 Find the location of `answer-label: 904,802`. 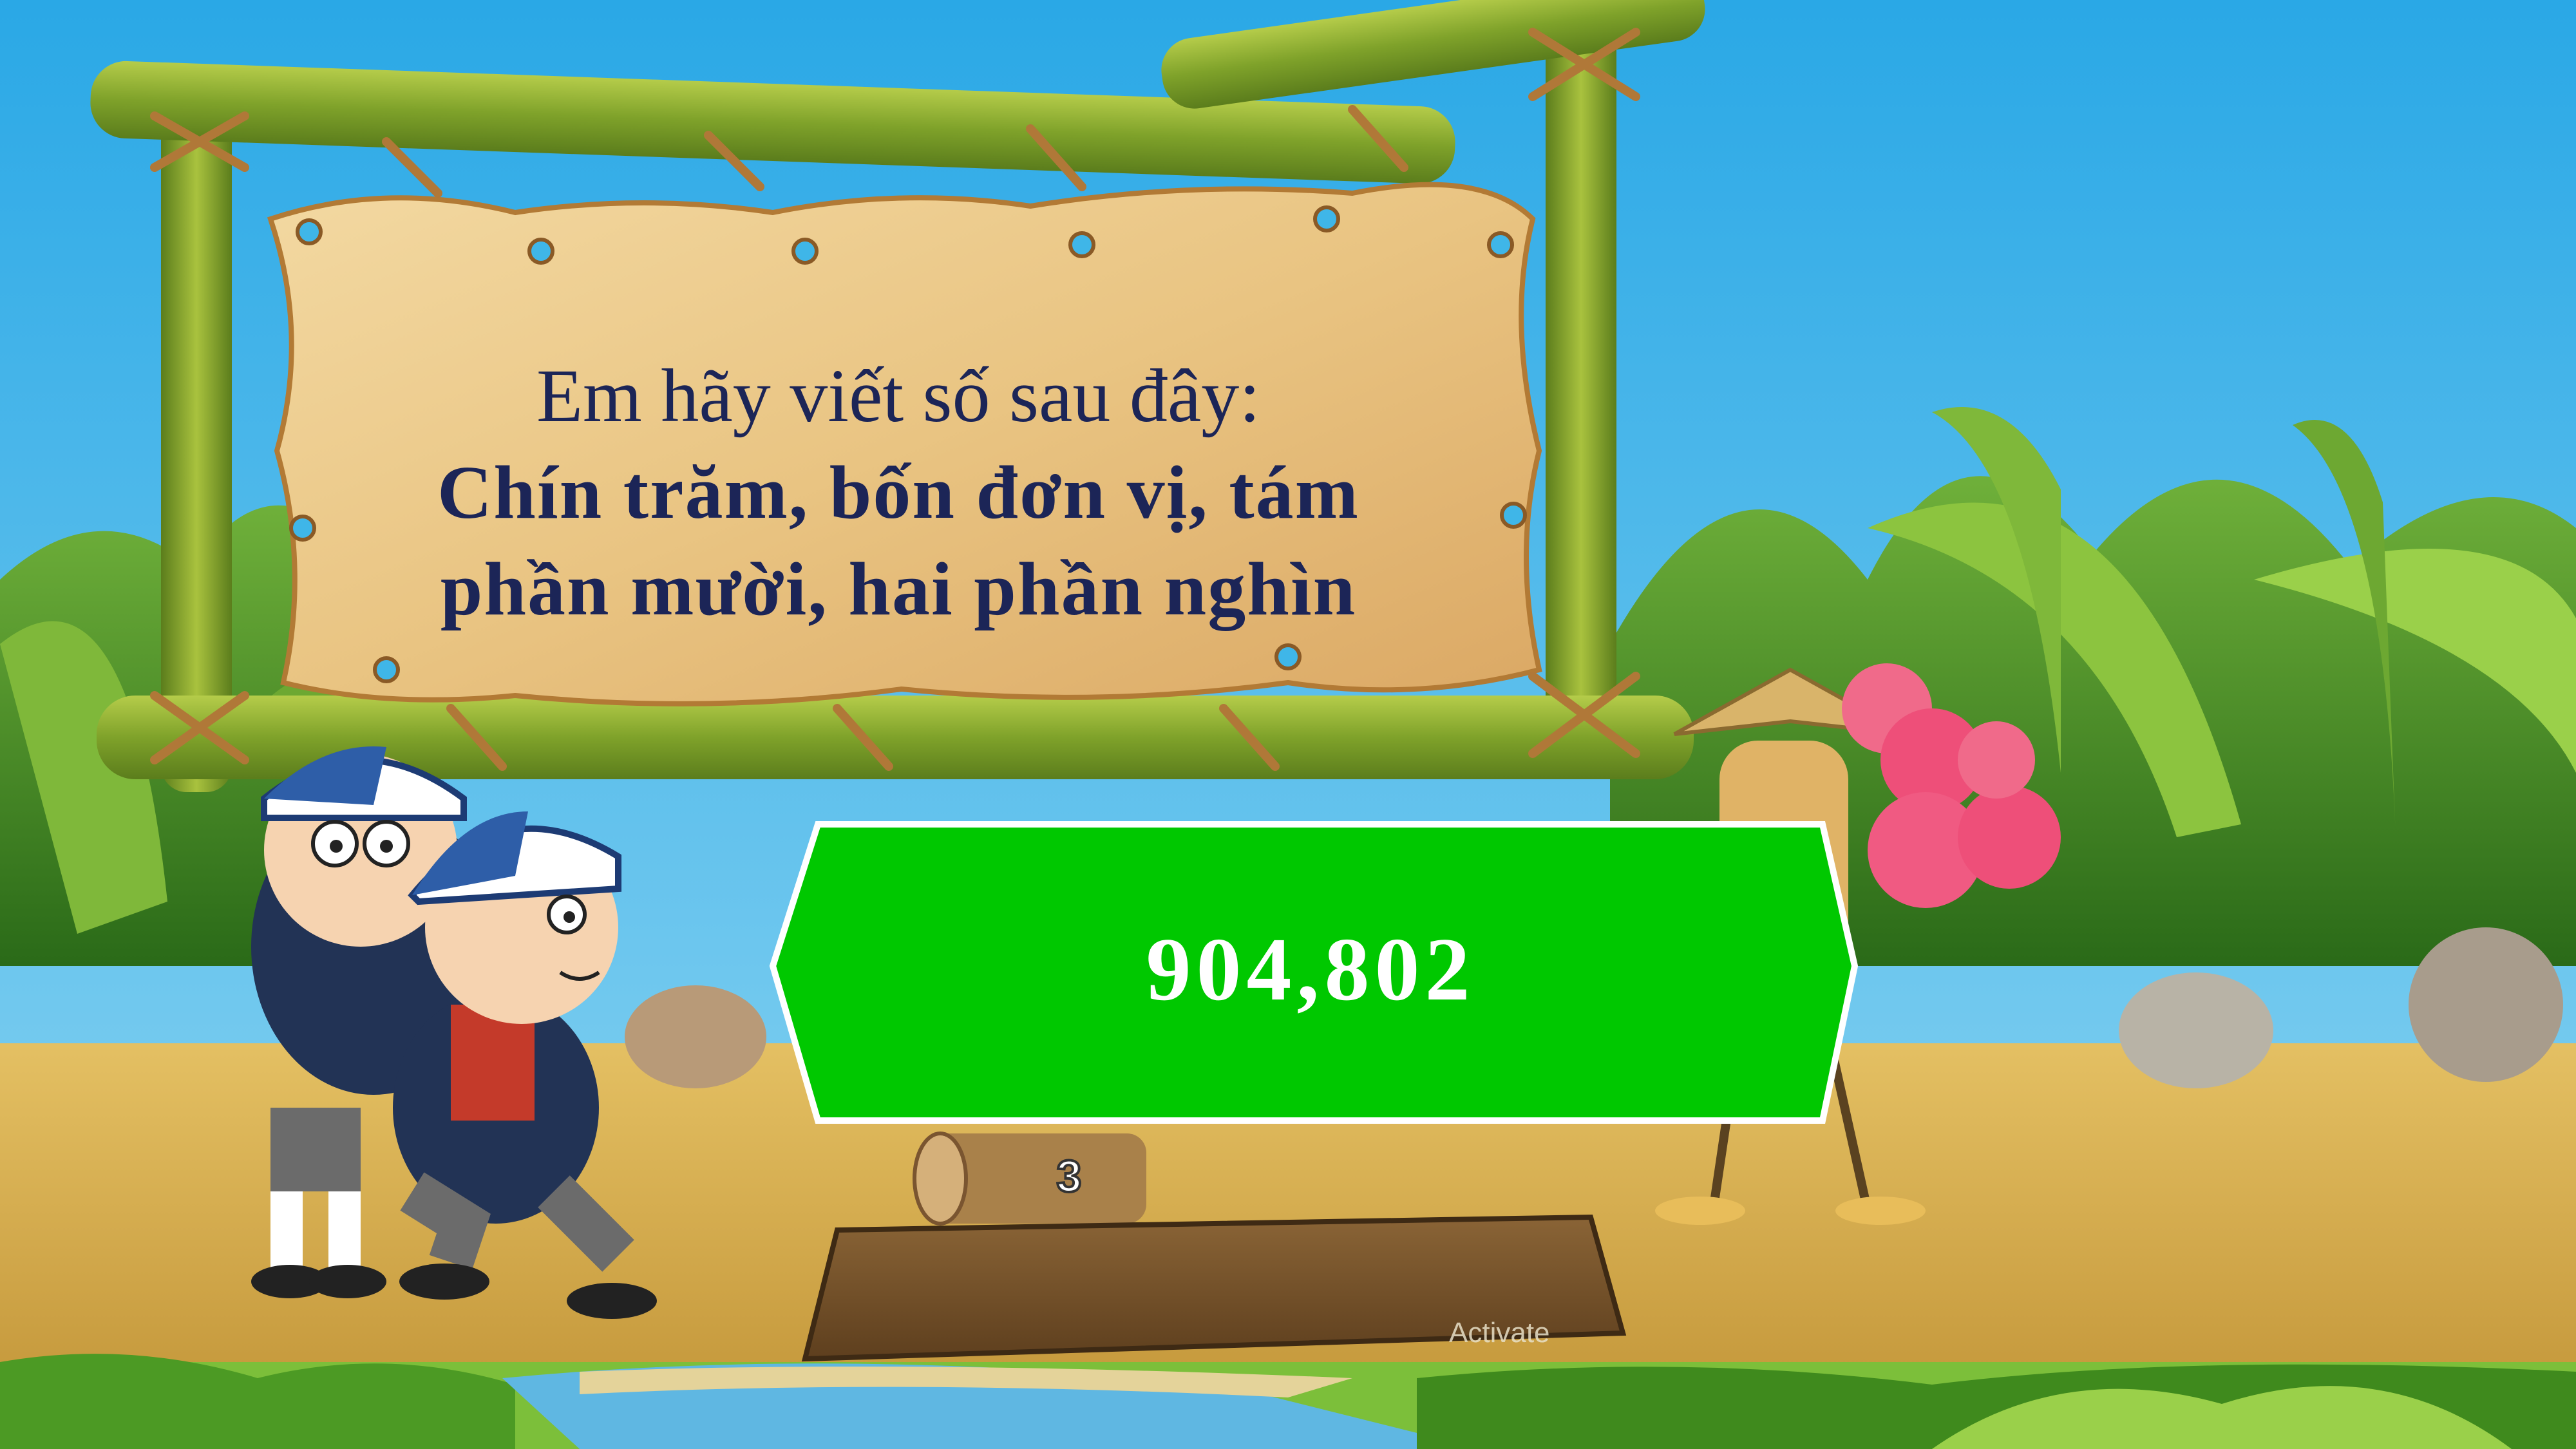

answer-label: 904,802 is located at coordinates (1310, 969).